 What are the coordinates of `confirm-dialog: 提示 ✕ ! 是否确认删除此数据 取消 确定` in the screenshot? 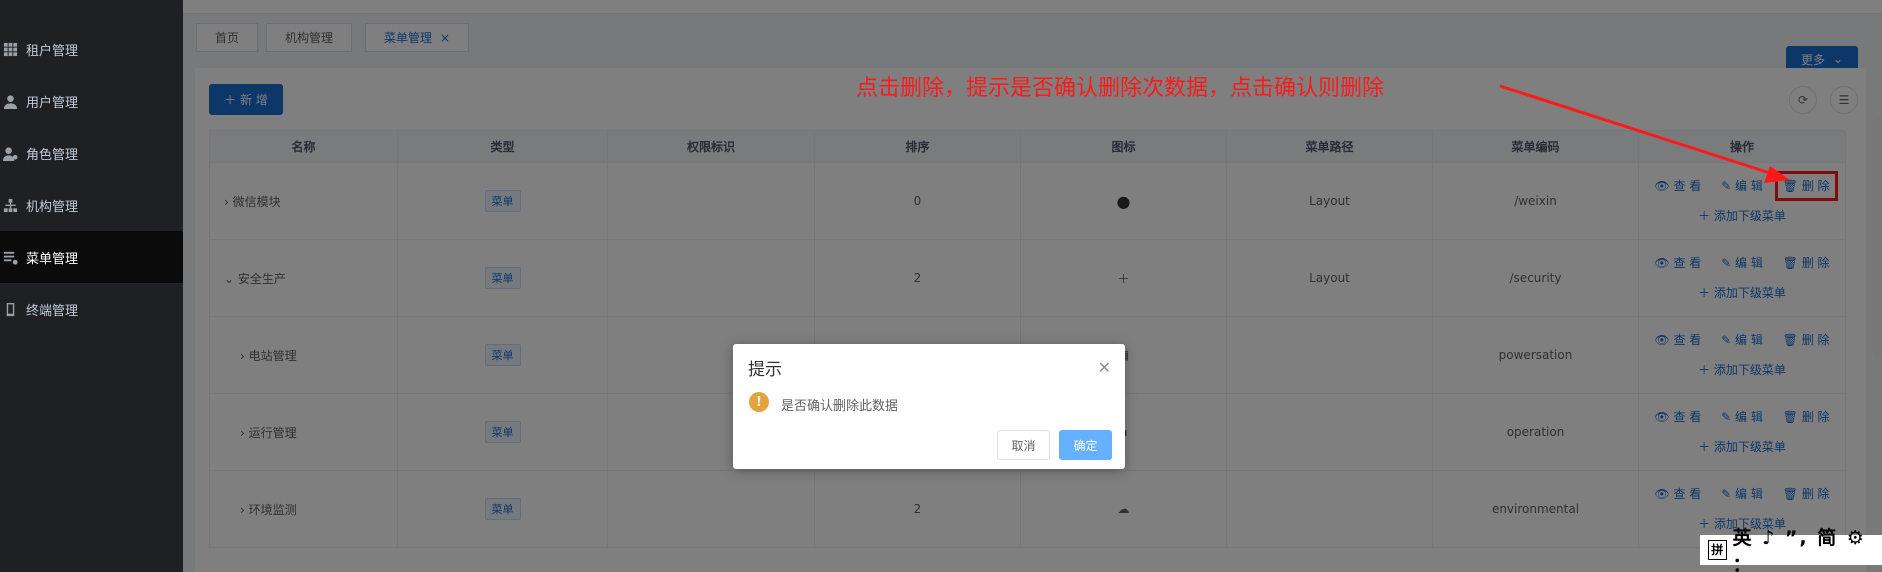 It's located at (929, 406).